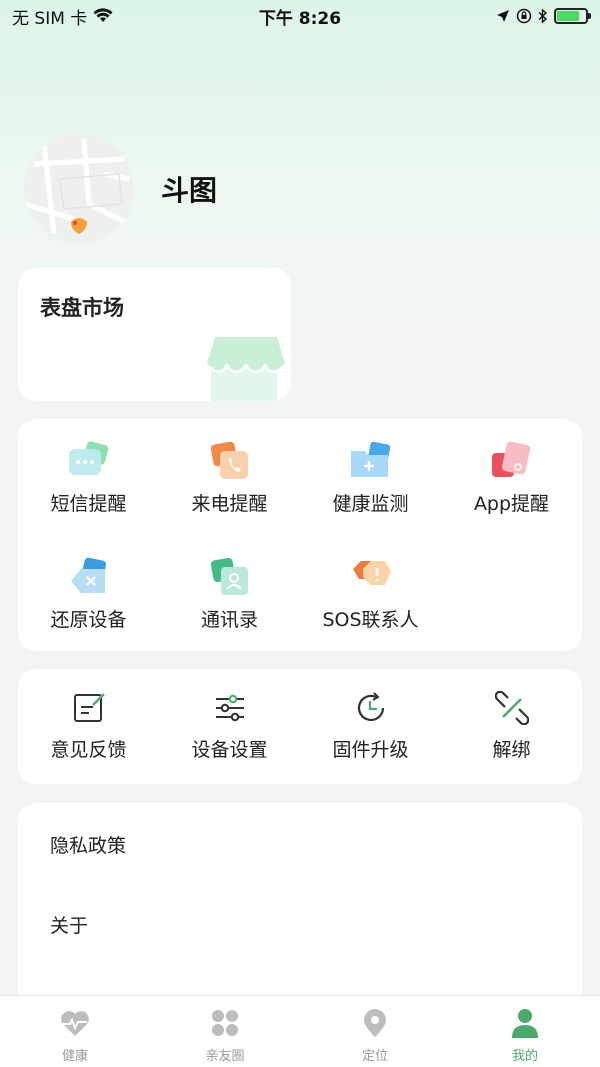  What do you see at coordinates (88, 458) in the screenshot?
I see `message-icon` at bounding box center [88, 458].